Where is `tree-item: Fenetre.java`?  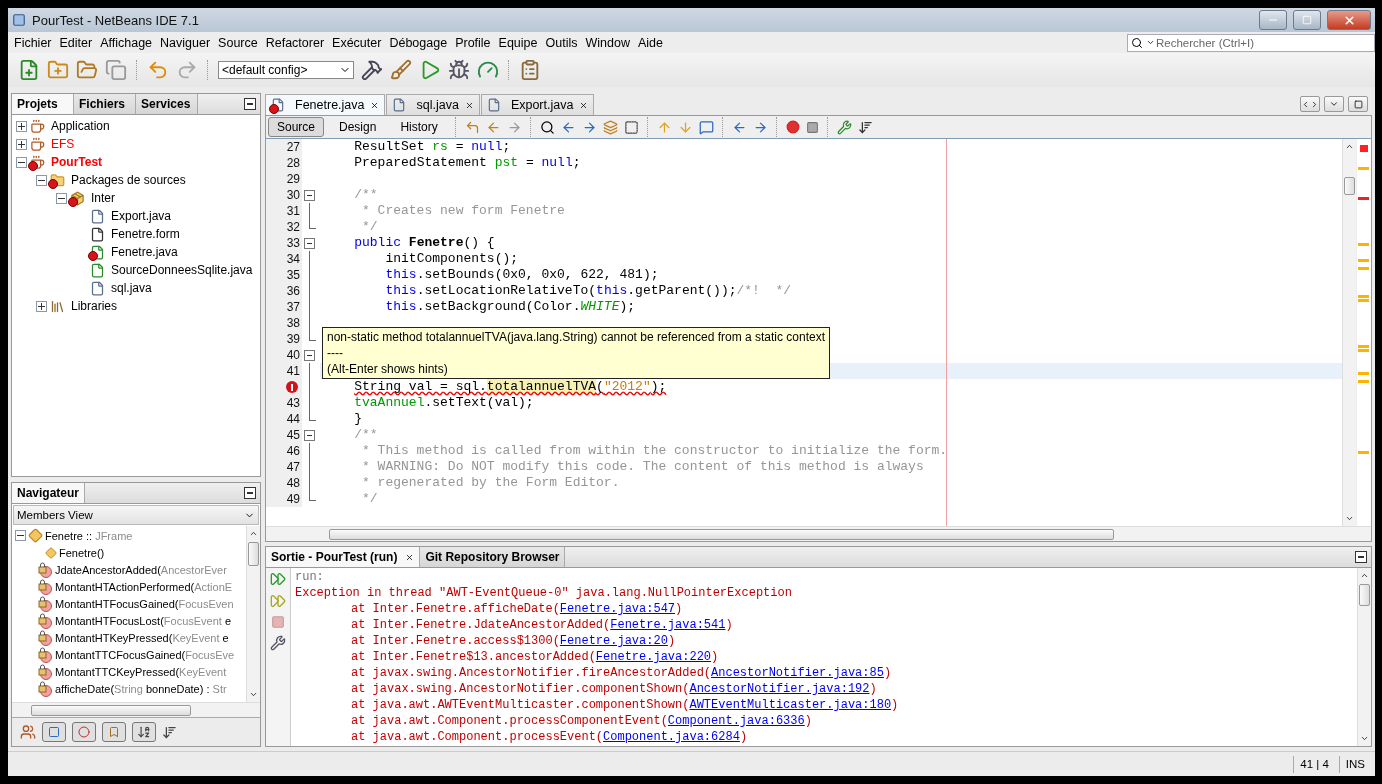
tree-item: Fenetre.java is located at coordinates (144, 252).